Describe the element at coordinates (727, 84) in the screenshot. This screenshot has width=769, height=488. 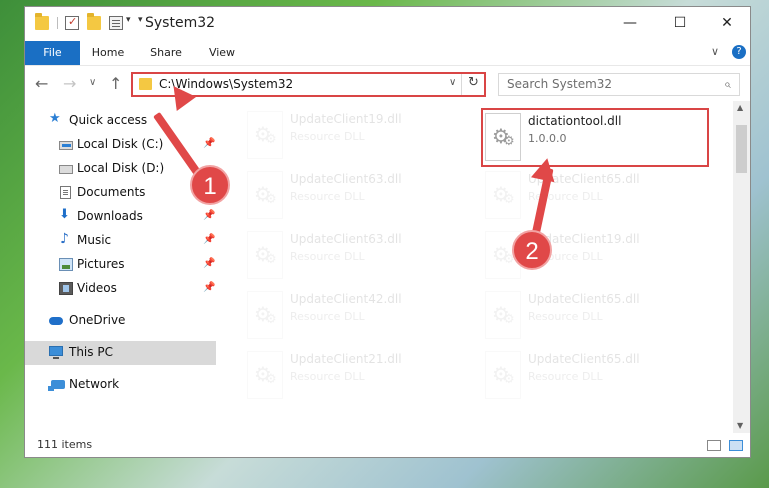
I see `search-icon: ⌕` at that location.